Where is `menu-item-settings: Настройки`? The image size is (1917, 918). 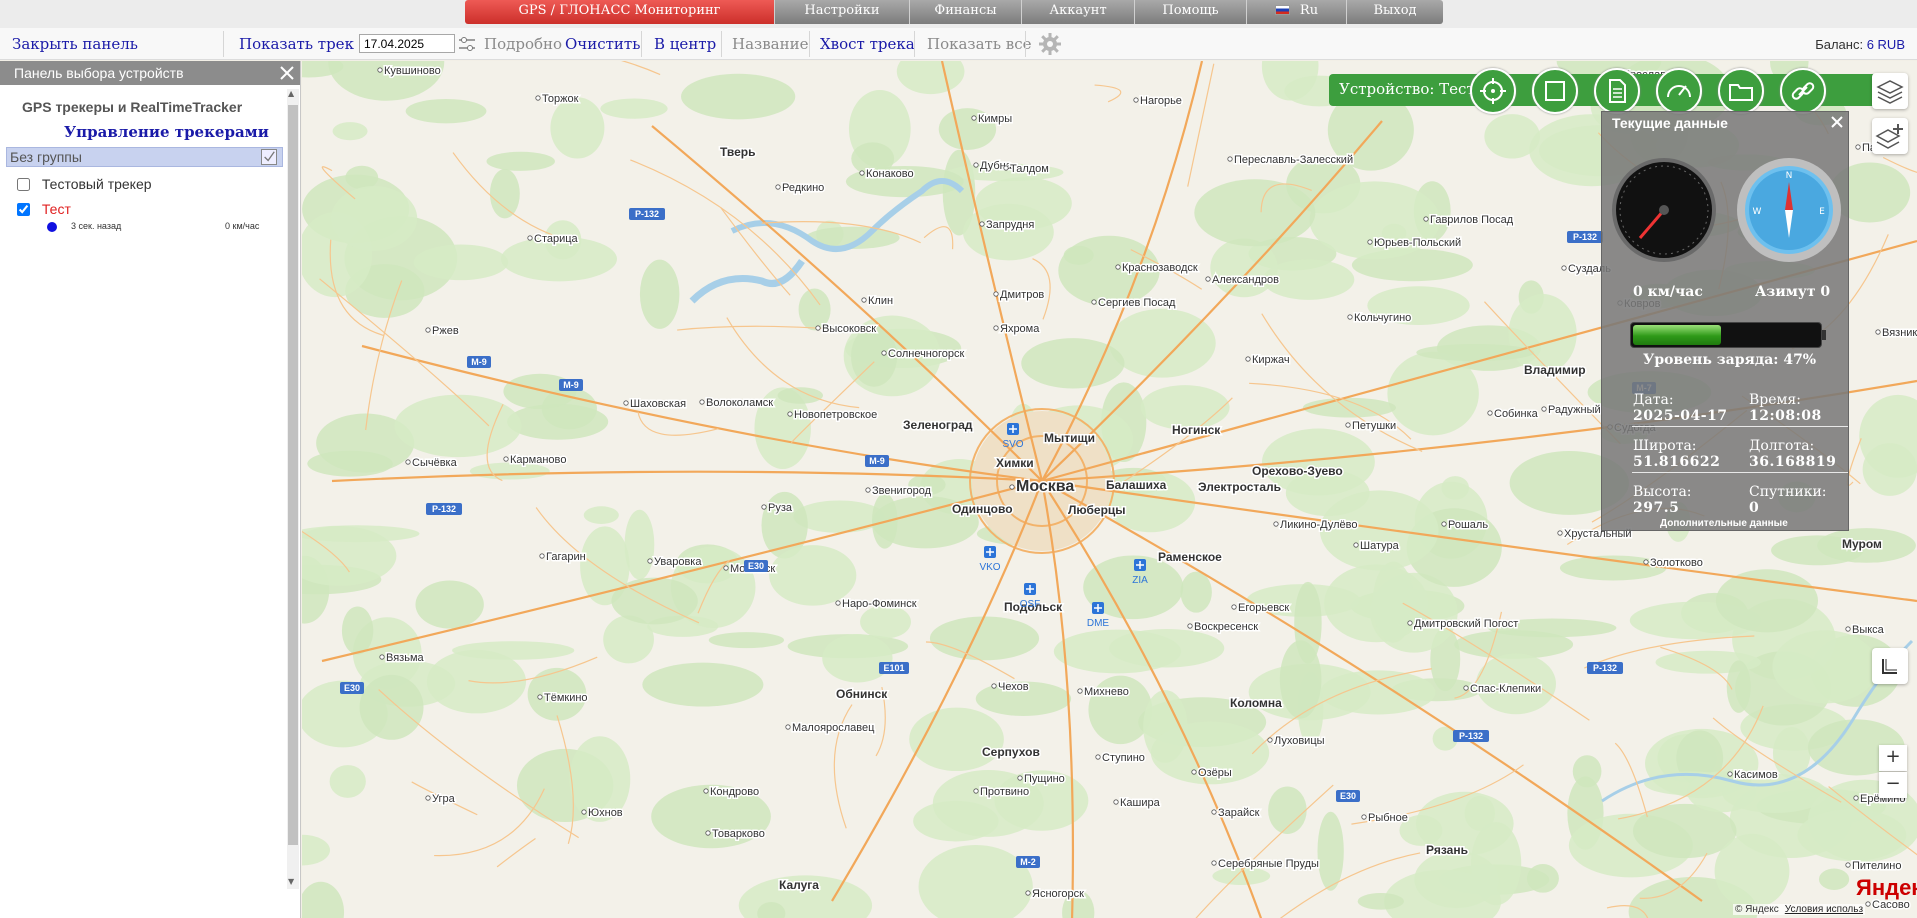
menu-item-settings: Настройки is located at coordinates (842, 12).